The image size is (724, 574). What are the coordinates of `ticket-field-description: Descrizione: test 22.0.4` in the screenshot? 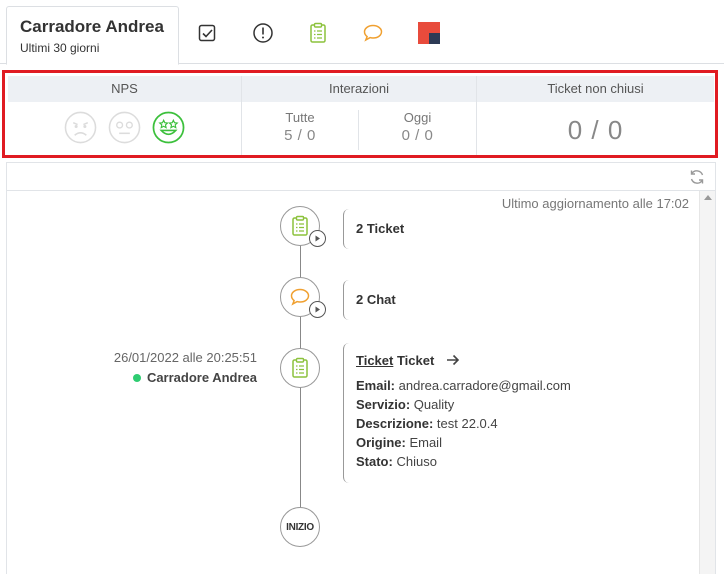 It's located at (427, 424).